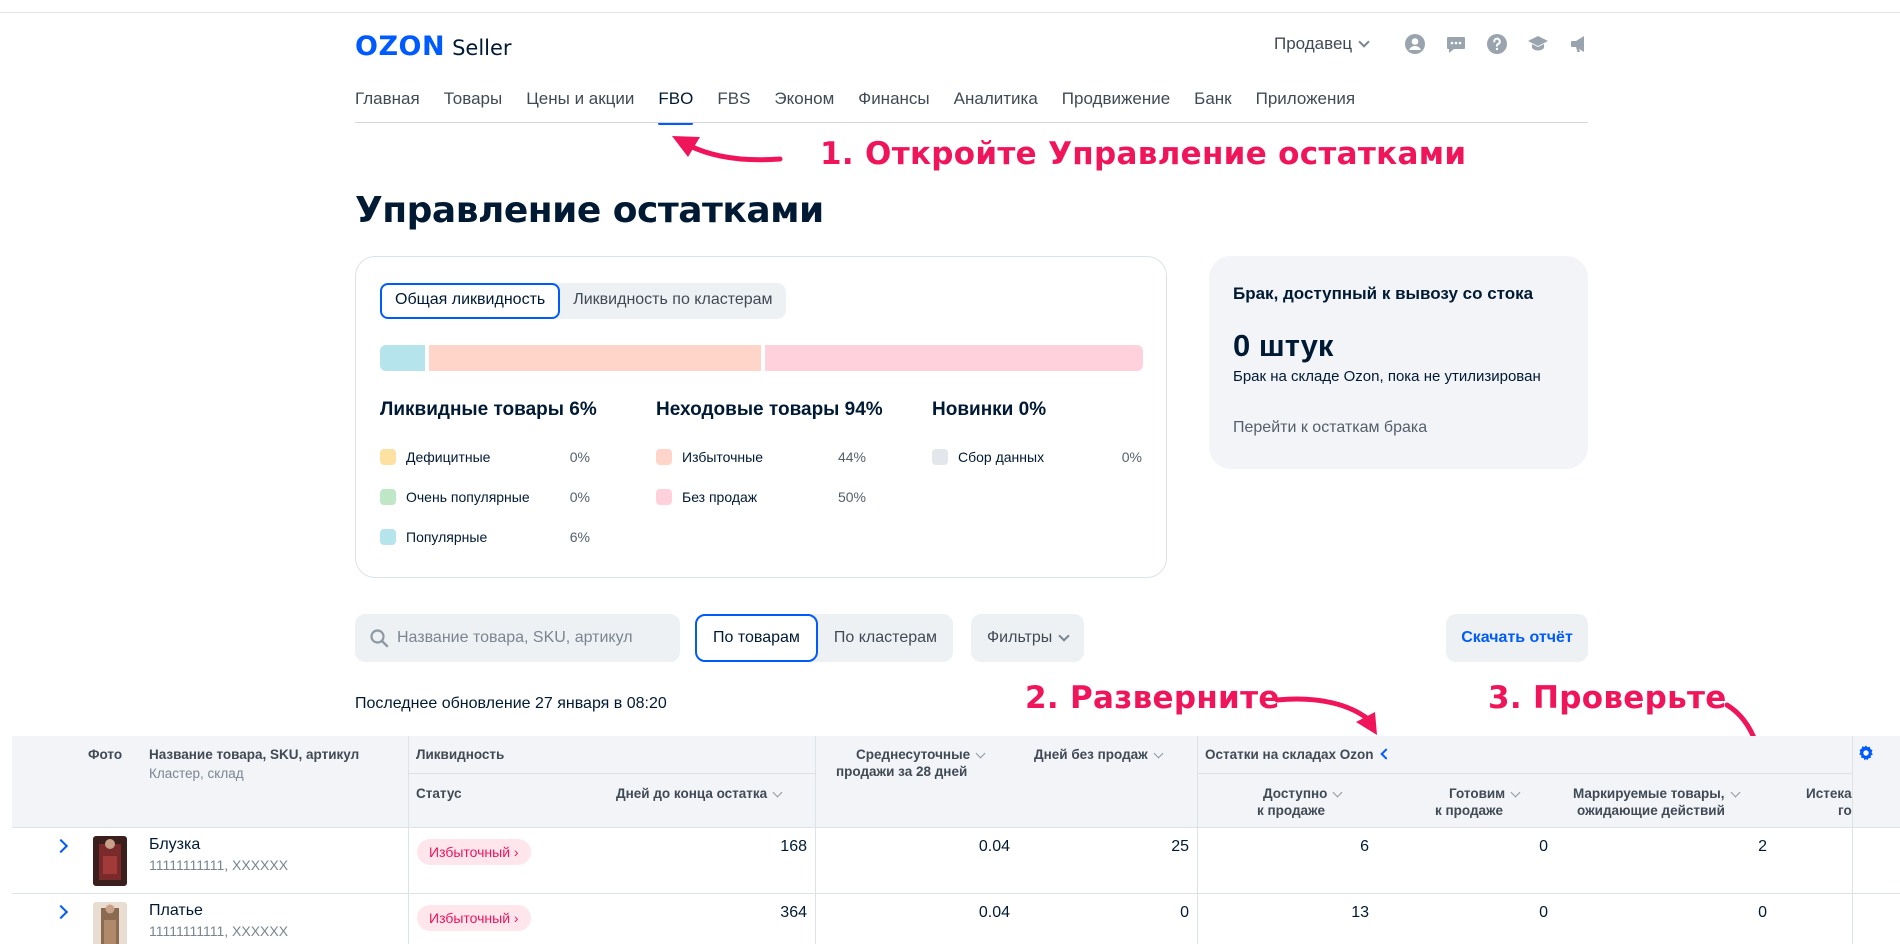 The image size is (1900, 944). What do you see at coordinates (1330, 428) in the screenshot?
I see `defect-stock-link: Перейти к остаткам брака` at bounding box center [1330, 428].